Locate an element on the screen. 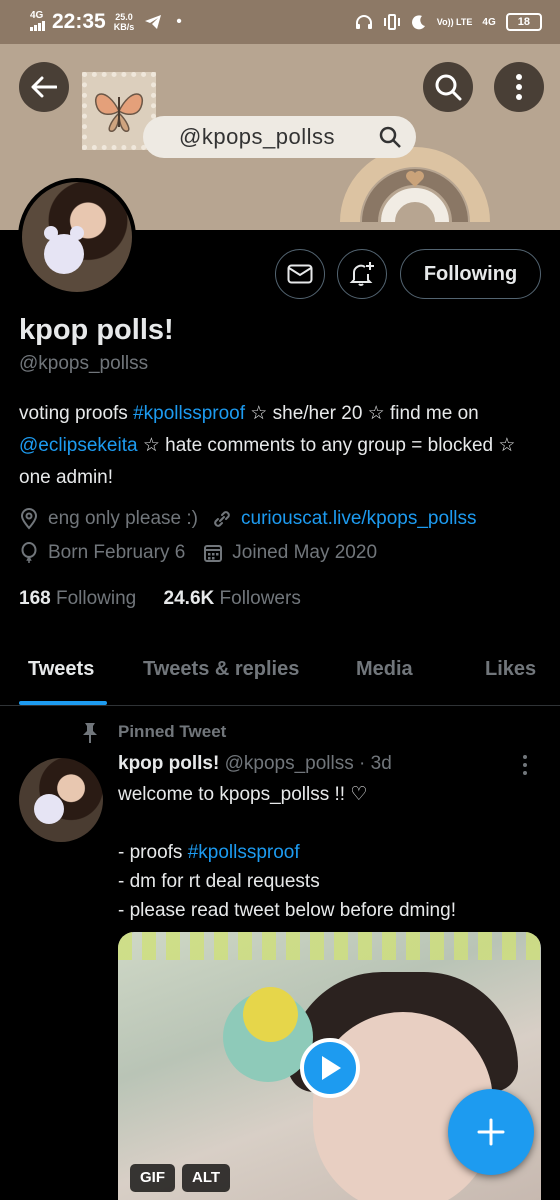  balloon-icon is located at coordinates (29, 552).